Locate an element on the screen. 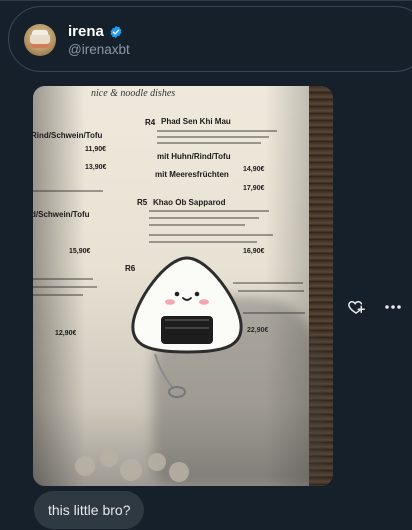 This screenshot has width=412, height=530. menu-left-price: 11,90€ is located at coordinates (96, 149).